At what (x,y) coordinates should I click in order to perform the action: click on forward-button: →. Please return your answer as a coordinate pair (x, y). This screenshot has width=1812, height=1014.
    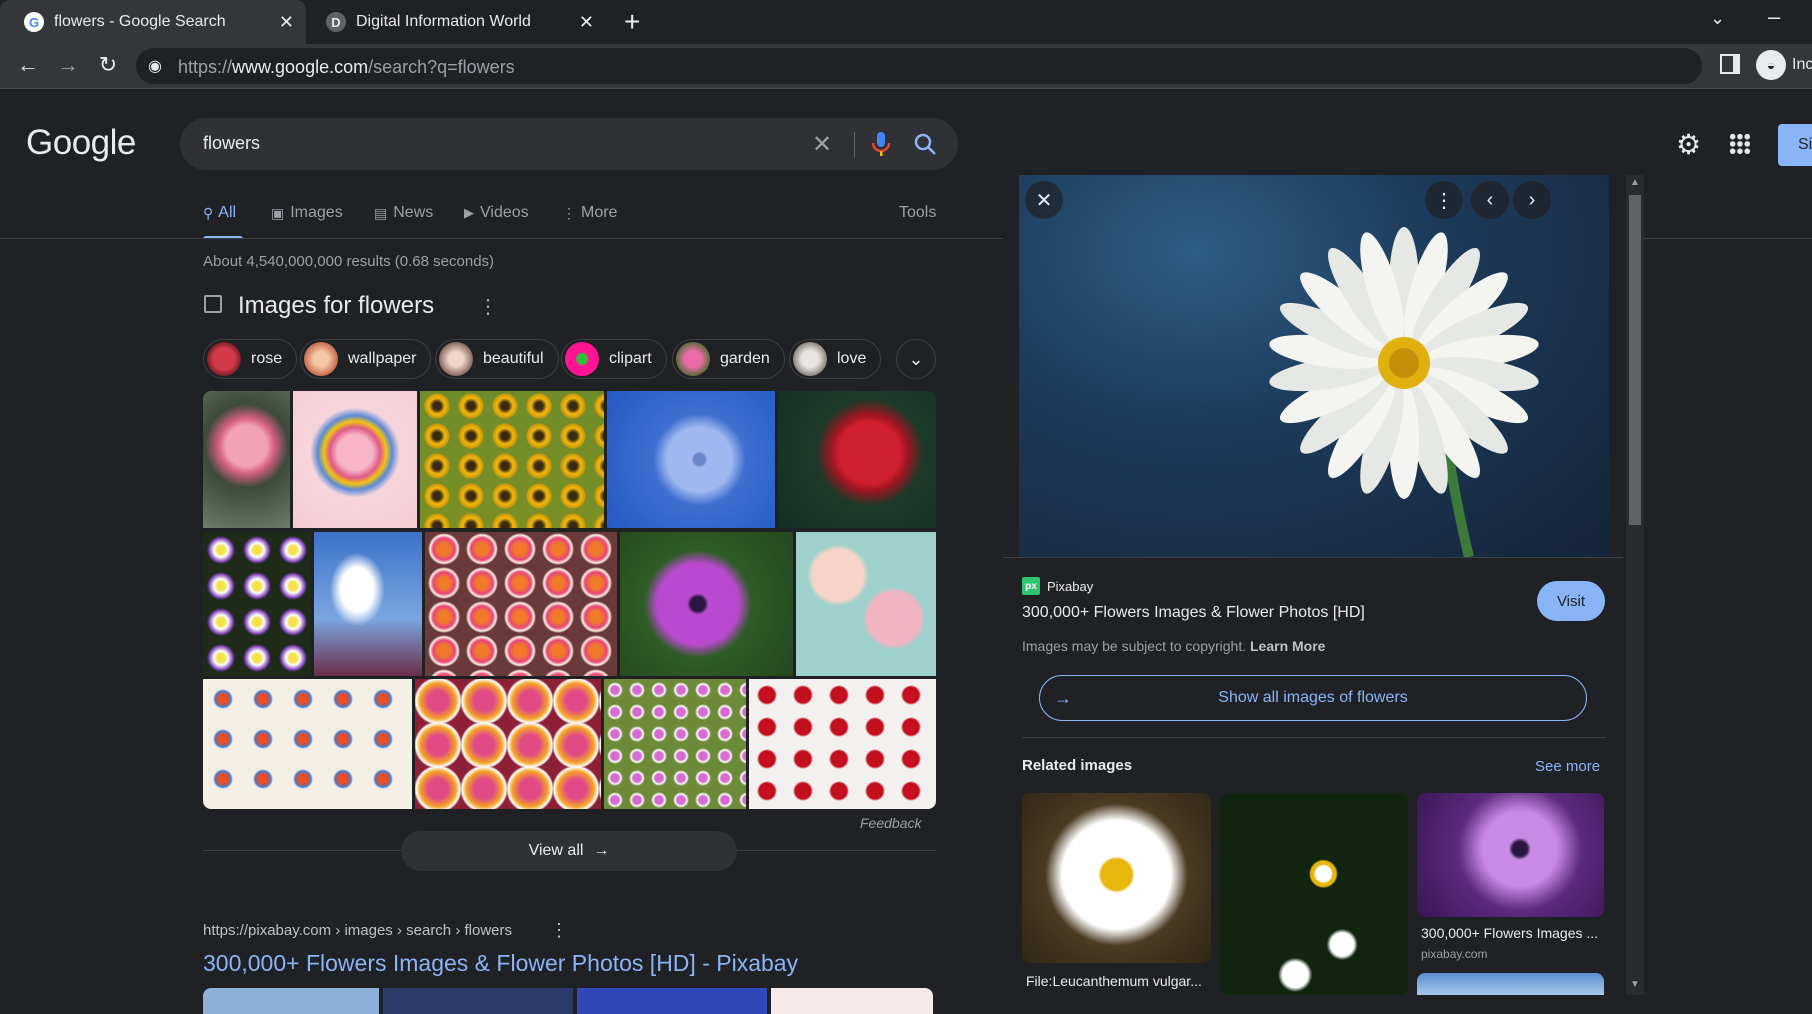
    Looking at the image, I should click on (68, 65).